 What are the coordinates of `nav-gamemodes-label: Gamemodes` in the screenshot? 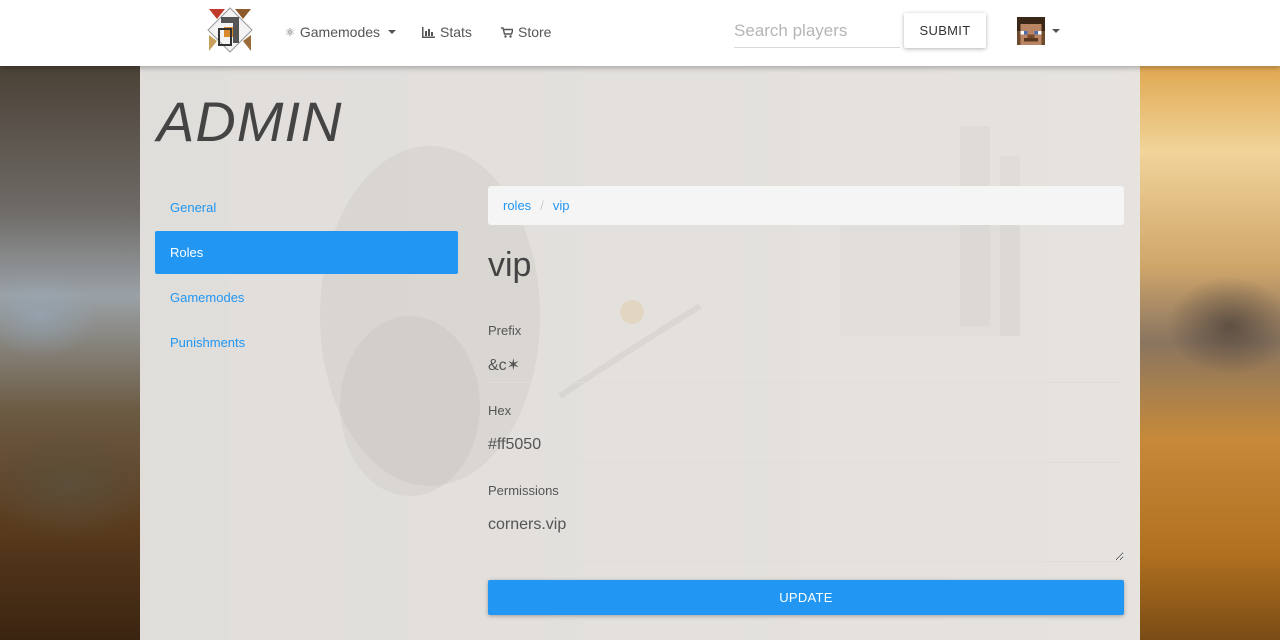 It's located at (340, 32).